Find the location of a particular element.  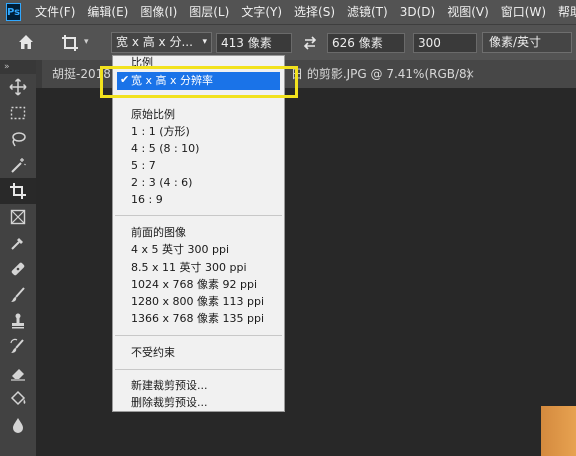

options-bar: ▾ 宽 x 高 x 分... ▾ 413 像素 626 像素 300 像素/英寸 is located at coordinates (288, 42).